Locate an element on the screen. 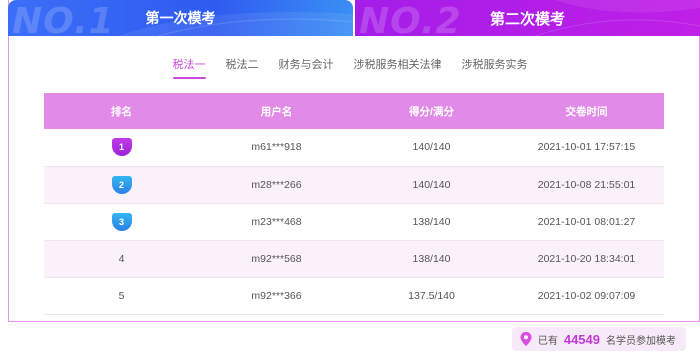  tab-first-mock-exam: NO.1 第一次模考 is located at coordinates (180, 18).